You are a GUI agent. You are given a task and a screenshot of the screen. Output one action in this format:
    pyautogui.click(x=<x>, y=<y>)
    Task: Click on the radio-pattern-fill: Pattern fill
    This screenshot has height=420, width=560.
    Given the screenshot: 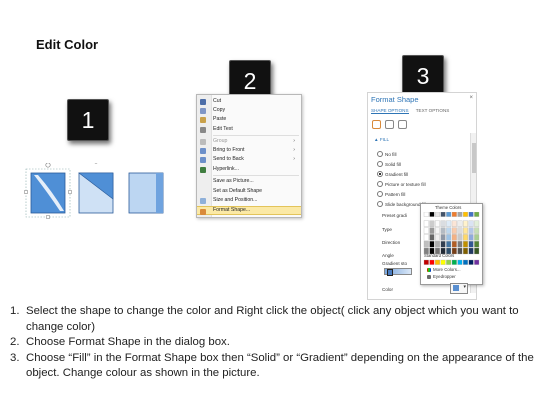 What is the action you would take?
    pyautogui.click(x=391, y=194)
    